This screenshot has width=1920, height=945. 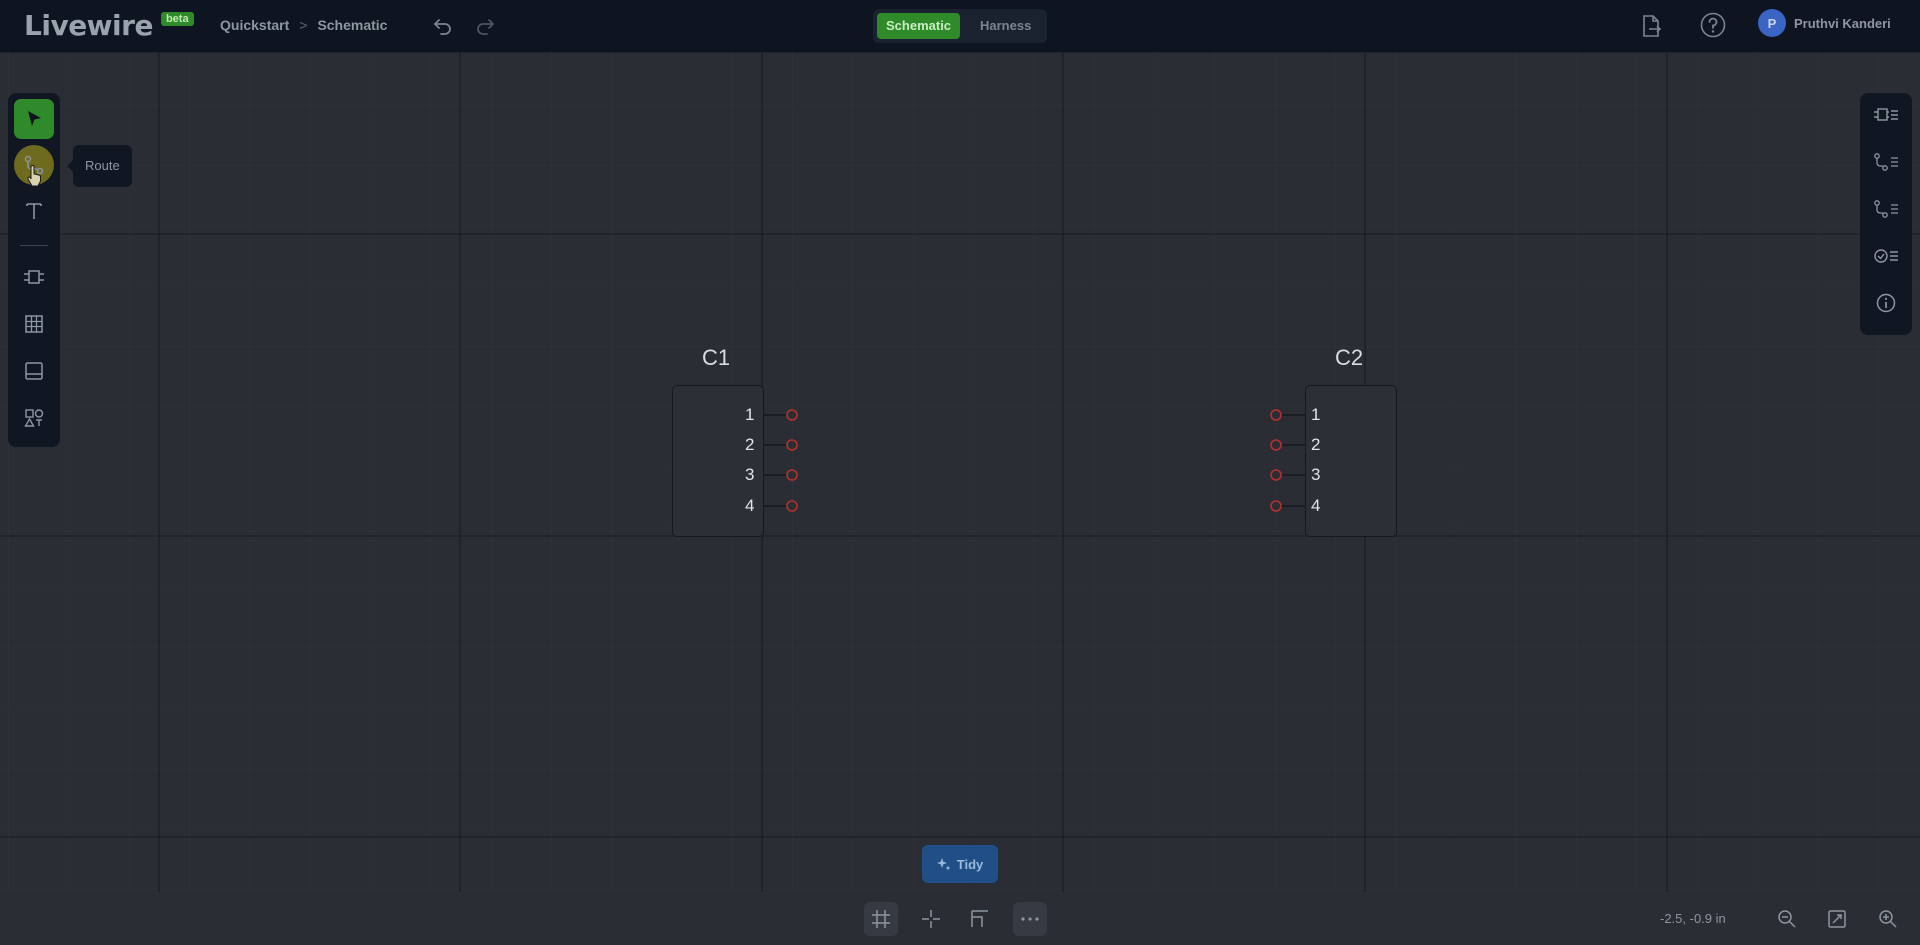 I want to click on more-options-button, so click(x=1030, y=919).